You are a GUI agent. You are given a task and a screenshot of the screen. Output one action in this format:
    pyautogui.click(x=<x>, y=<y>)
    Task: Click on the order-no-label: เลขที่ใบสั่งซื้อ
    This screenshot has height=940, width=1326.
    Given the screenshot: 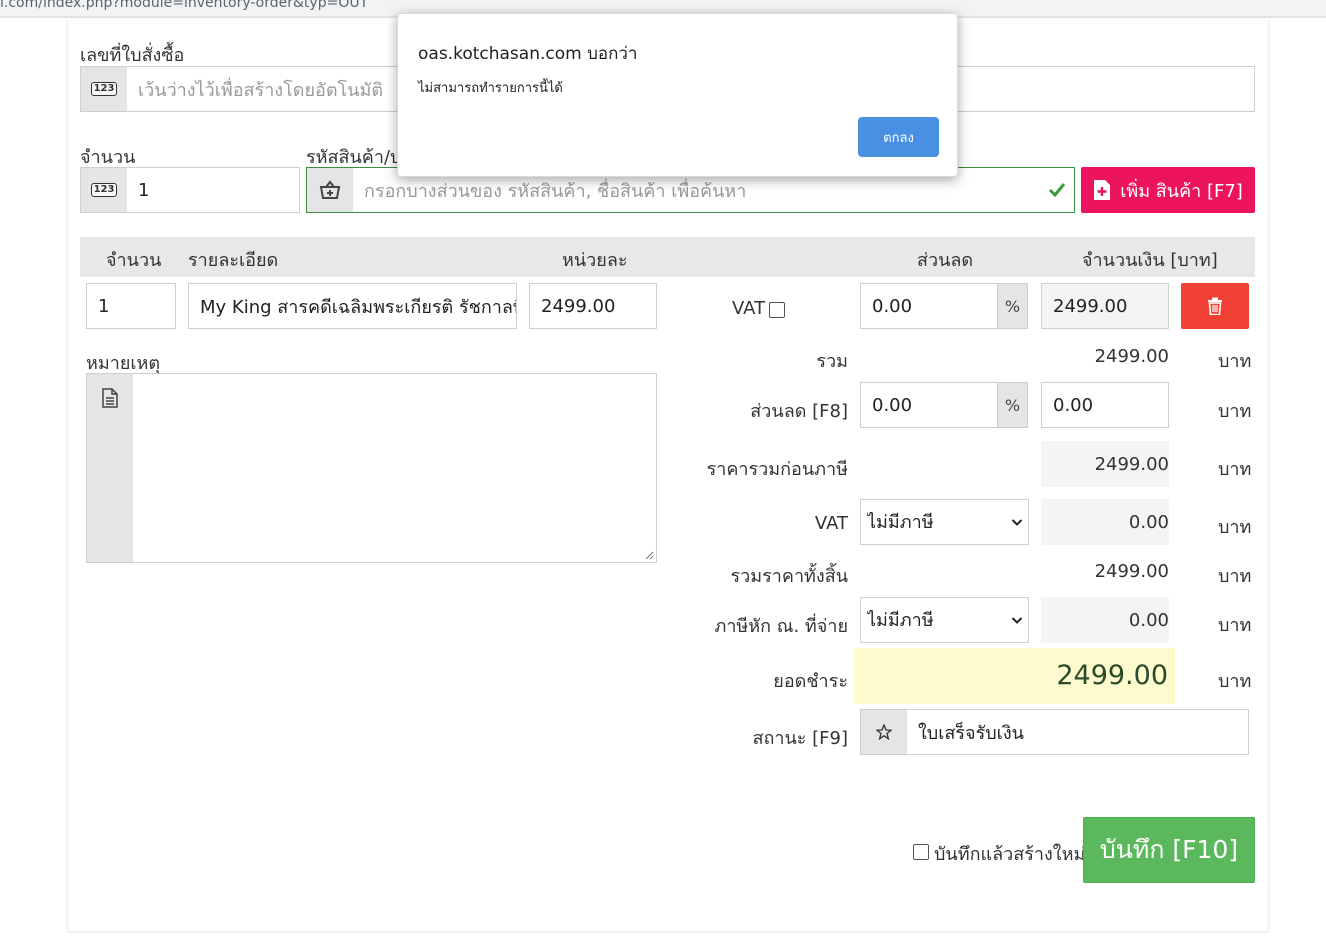 What is the action you would take?
    pyautogui.click(x=132, y=55)
    